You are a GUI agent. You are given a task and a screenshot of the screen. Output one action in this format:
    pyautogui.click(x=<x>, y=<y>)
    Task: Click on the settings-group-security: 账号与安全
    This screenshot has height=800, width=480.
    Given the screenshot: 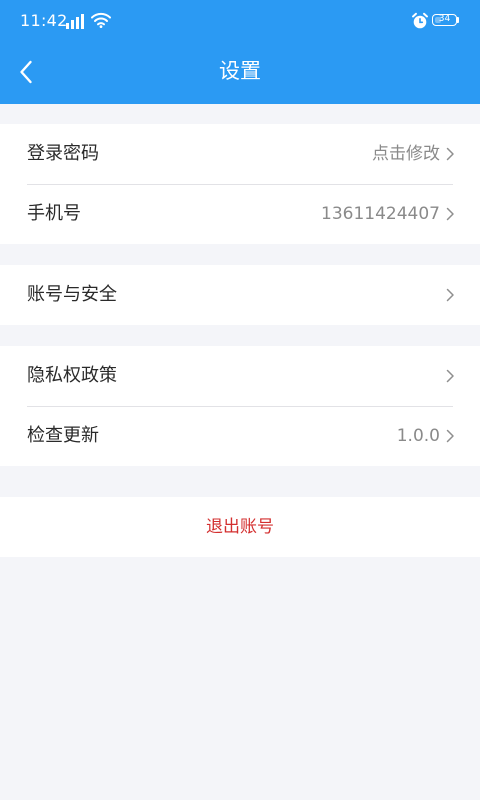 What is the action you would take?
    pyautogui.click(x=240, y=295)
    